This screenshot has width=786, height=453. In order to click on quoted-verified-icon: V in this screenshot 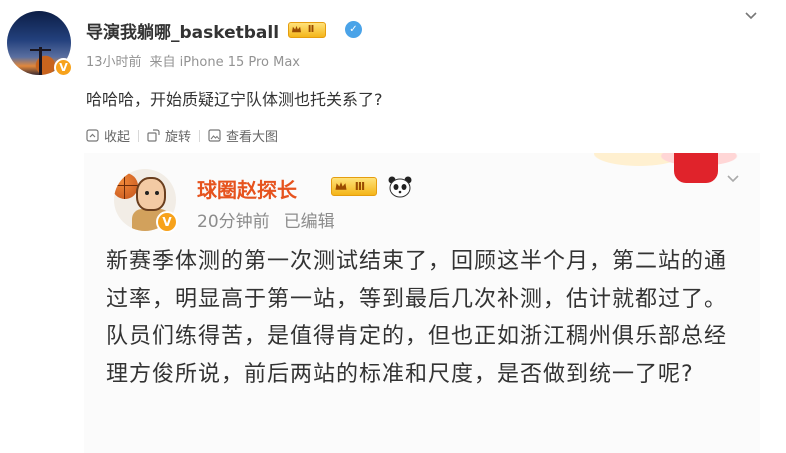, I will do `click(167, 222)`.